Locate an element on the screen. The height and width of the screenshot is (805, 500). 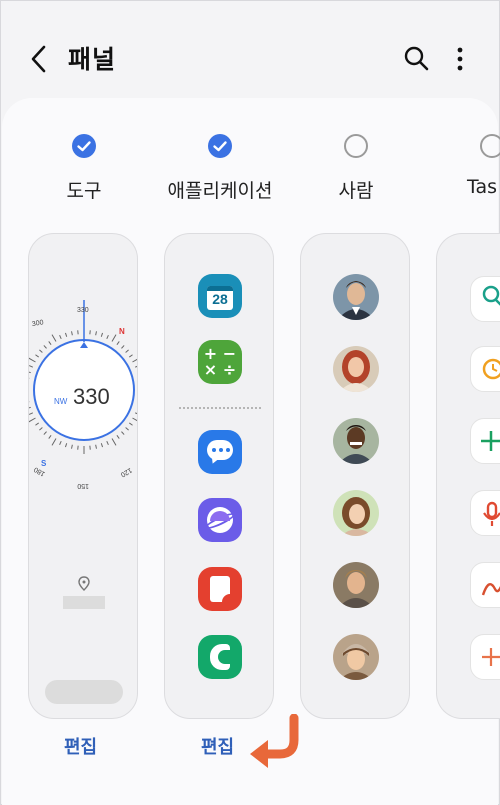
task-search-icon is located at coordinates (485, 299).